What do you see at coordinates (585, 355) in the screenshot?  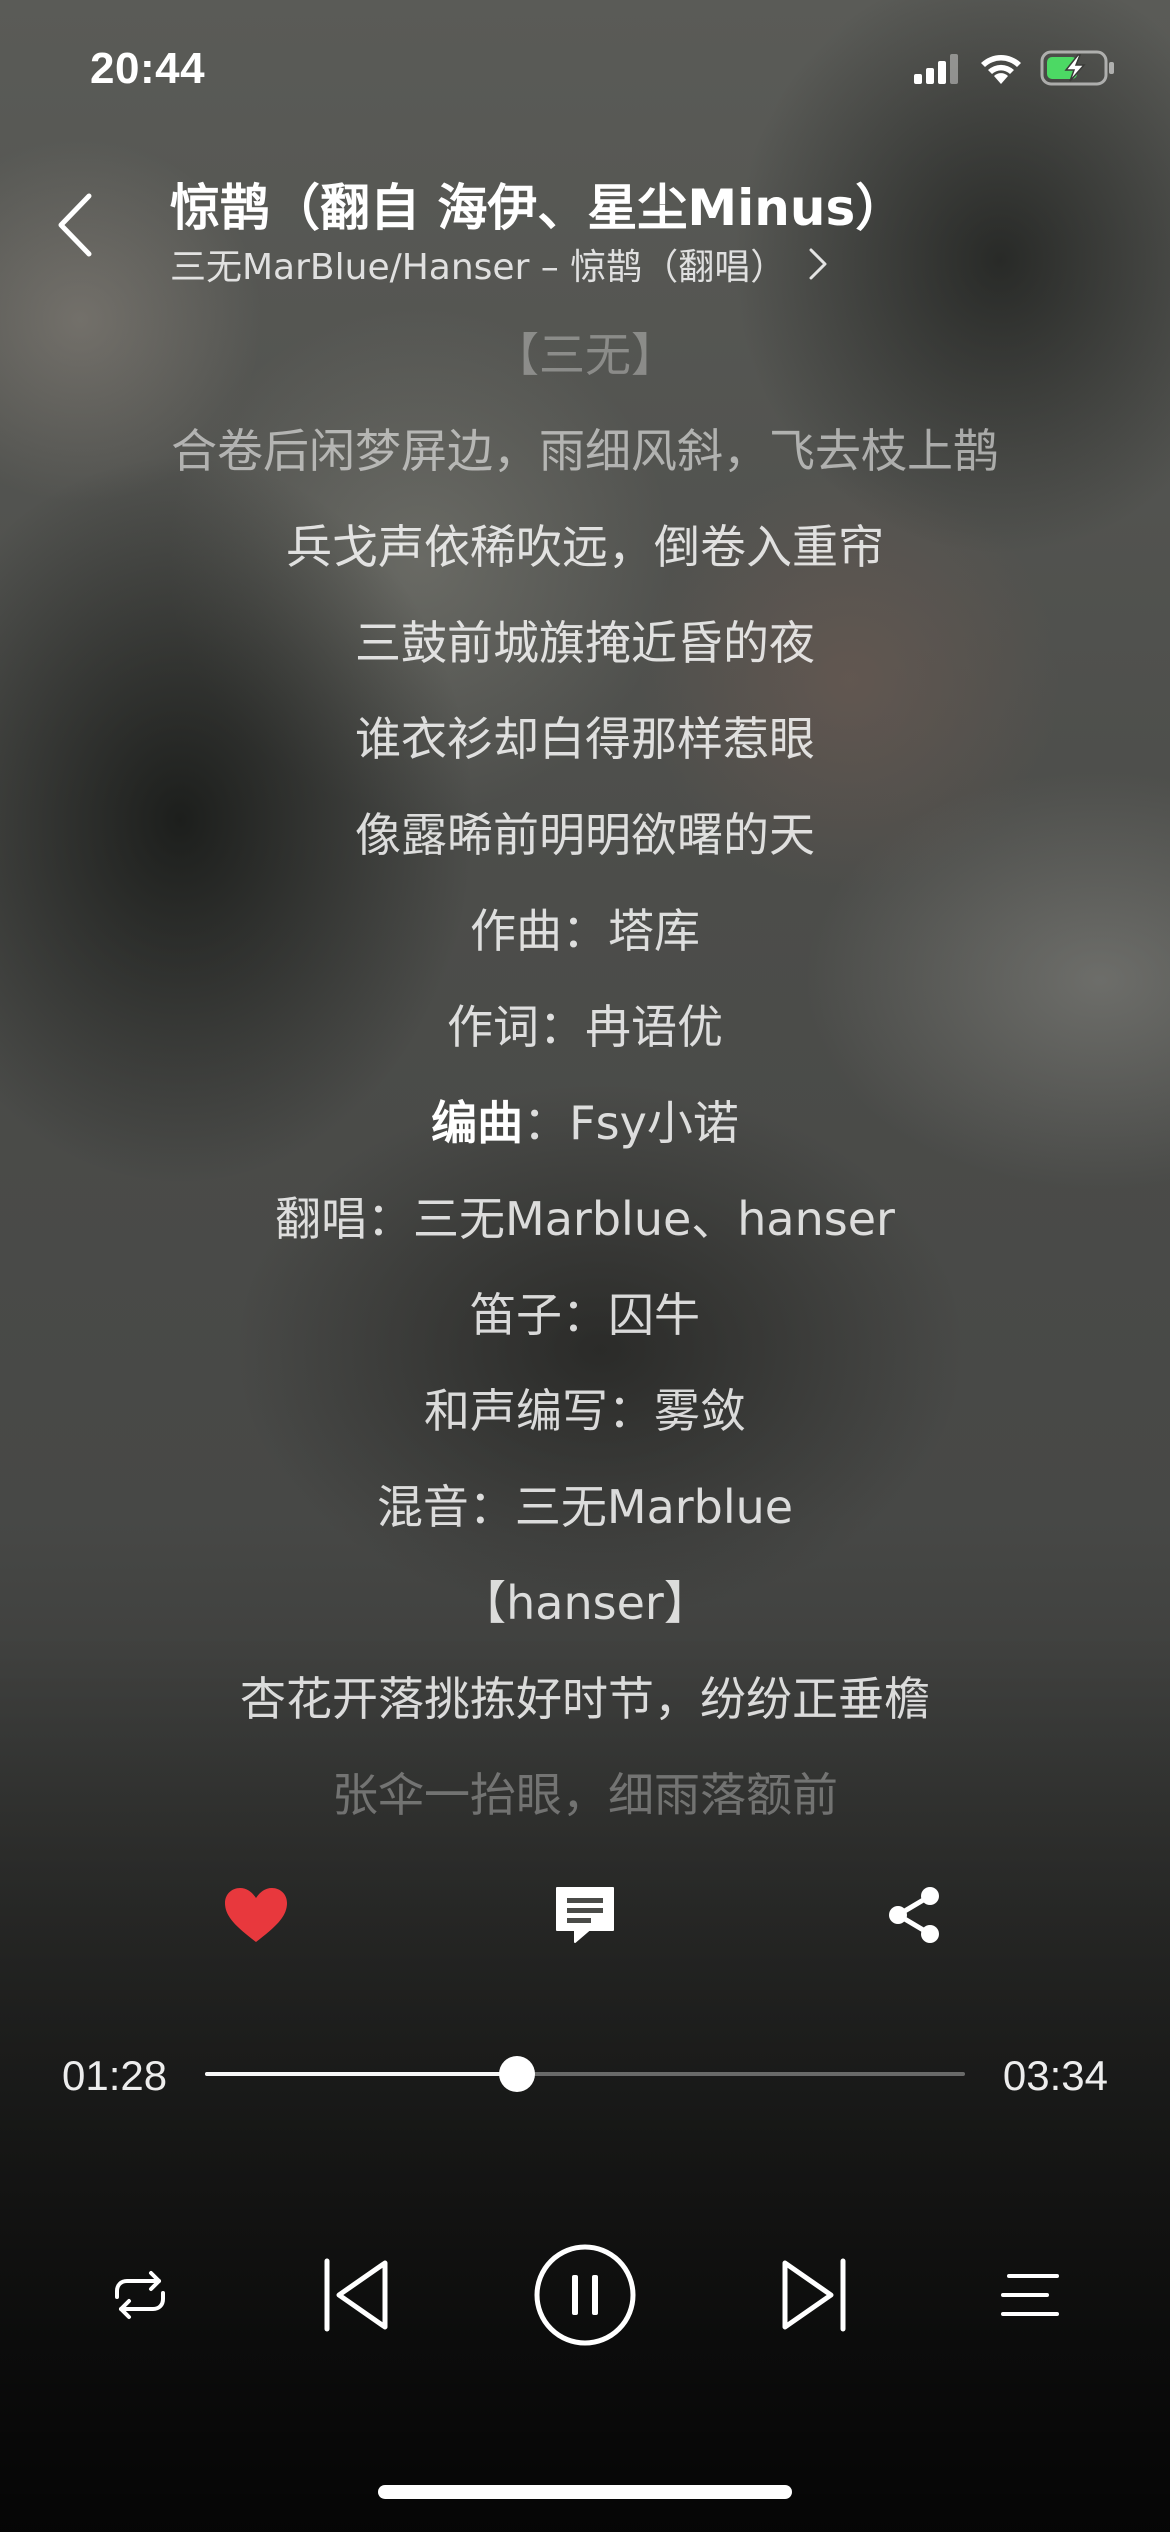 I see `lyric-line: 【三无】` at bounding box center [585, 355].